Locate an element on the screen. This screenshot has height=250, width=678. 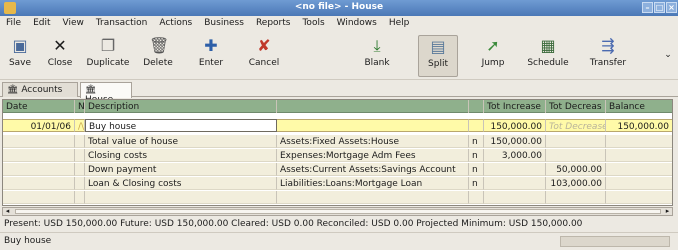
split-row-empty is located at coordinates (337, 197).